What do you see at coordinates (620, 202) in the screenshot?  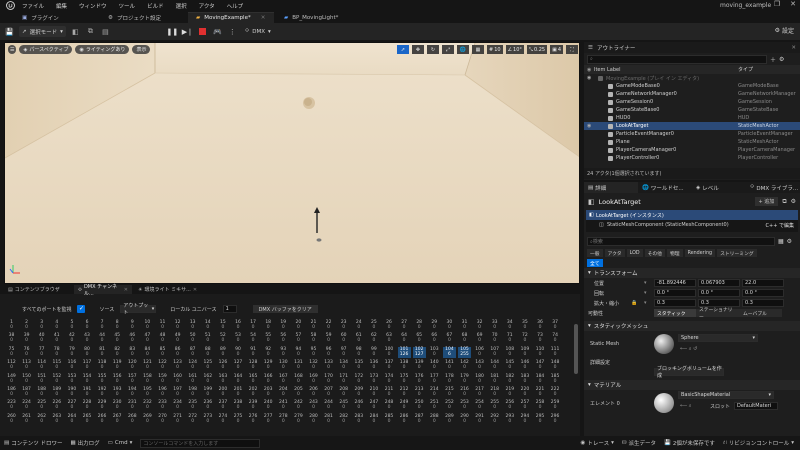 I see `actor-name: LookAtTarget` at bounding box center [620, 202].